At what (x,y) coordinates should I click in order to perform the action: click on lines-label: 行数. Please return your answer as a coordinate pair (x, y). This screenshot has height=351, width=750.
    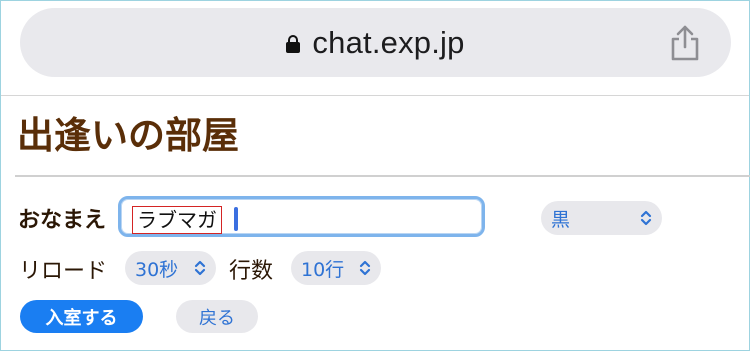
    Looking at the image, I should click on (251, 271).